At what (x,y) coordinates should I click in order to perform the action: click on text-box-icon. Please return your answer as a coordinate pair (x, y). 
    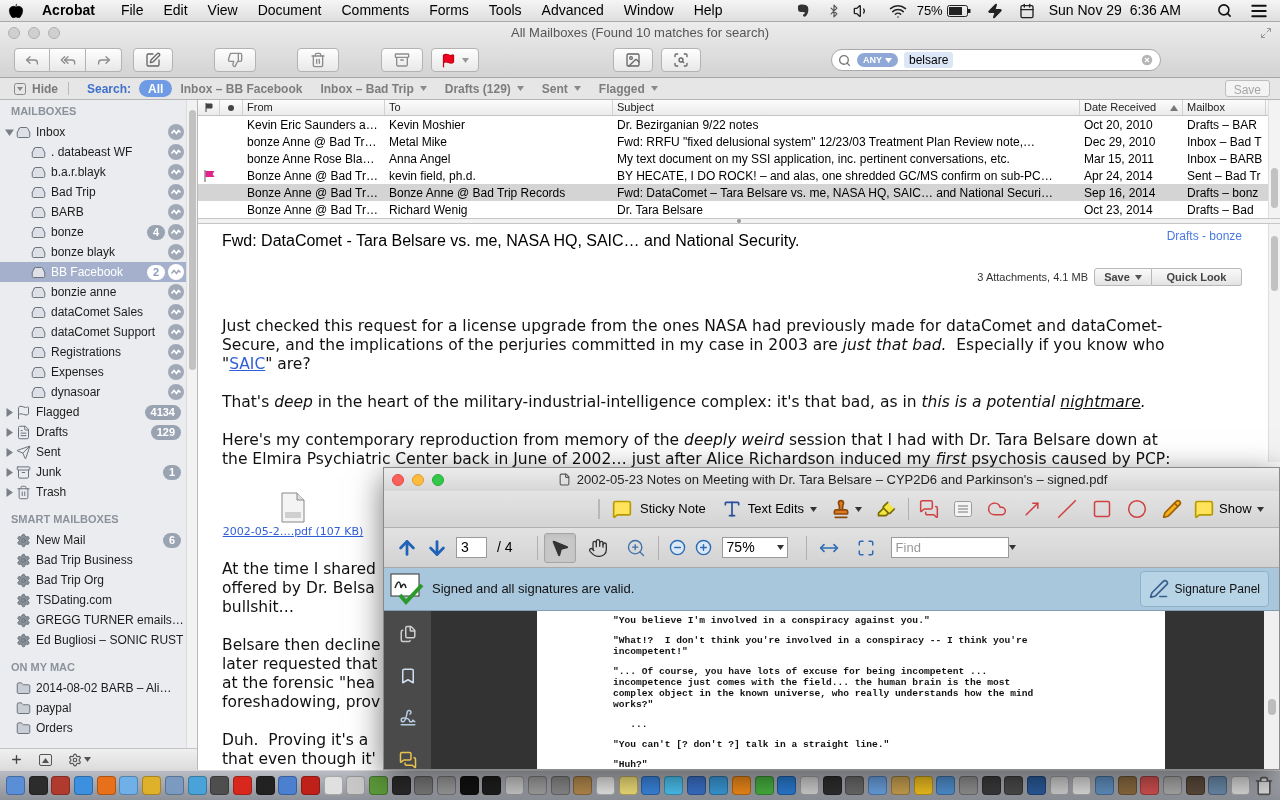
    Looking at the image, I should click on (963, 509).